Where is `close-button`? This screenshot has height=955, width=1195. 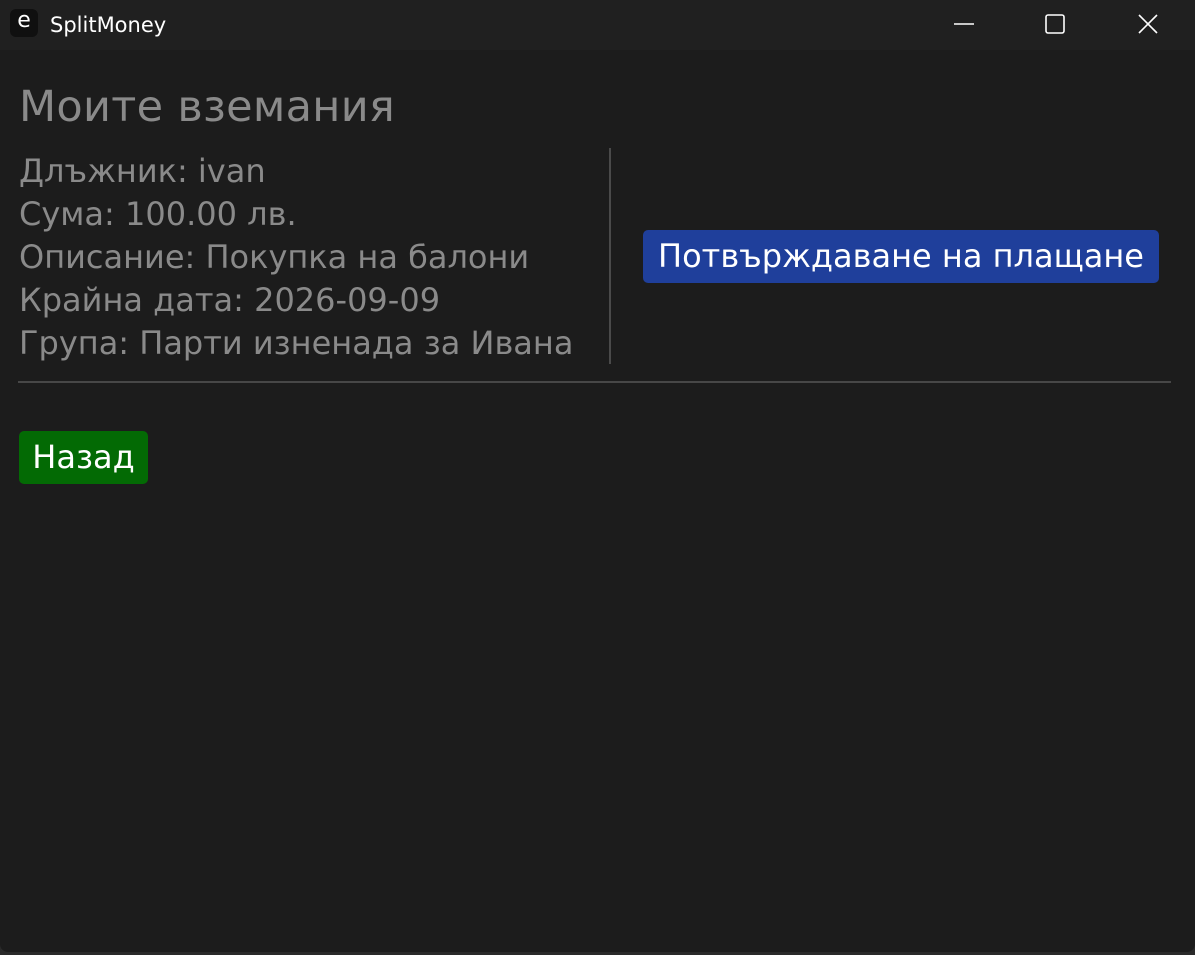
close-button is located at coordinates (1148, 24).